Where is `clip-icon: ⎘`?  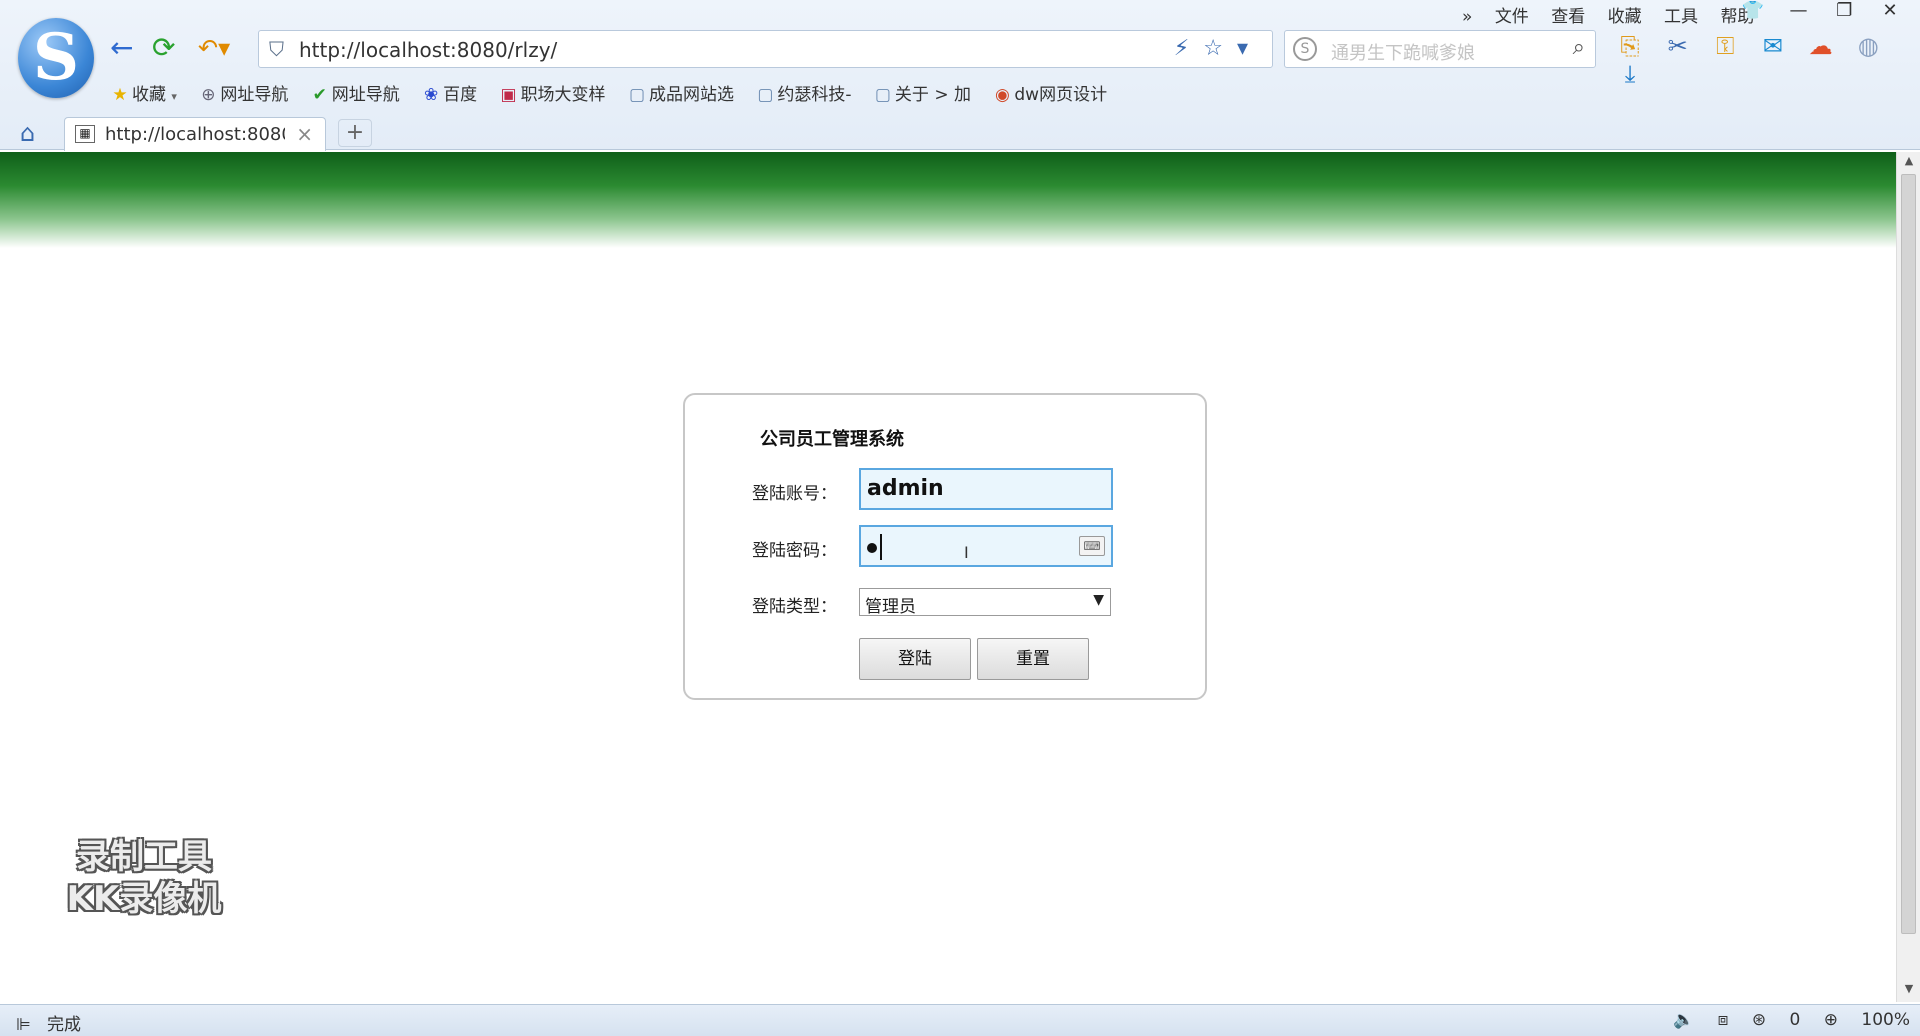 clip-icon: ⎘ is located at coordinates (1630, 46).